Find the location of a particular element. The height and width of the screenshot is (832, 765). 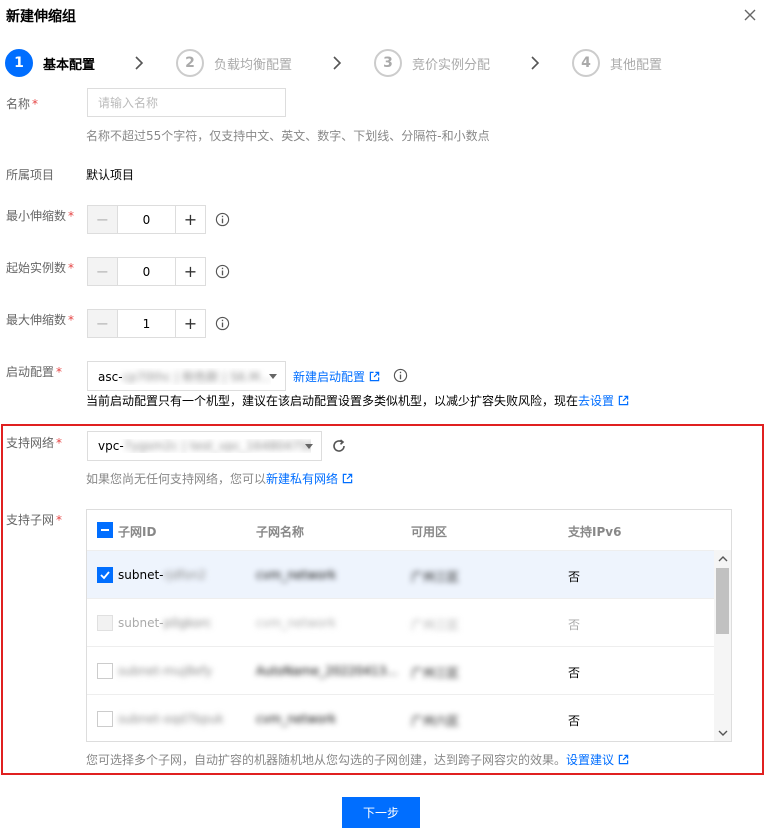

step-number: 1 is located at coordinates (19, 63).